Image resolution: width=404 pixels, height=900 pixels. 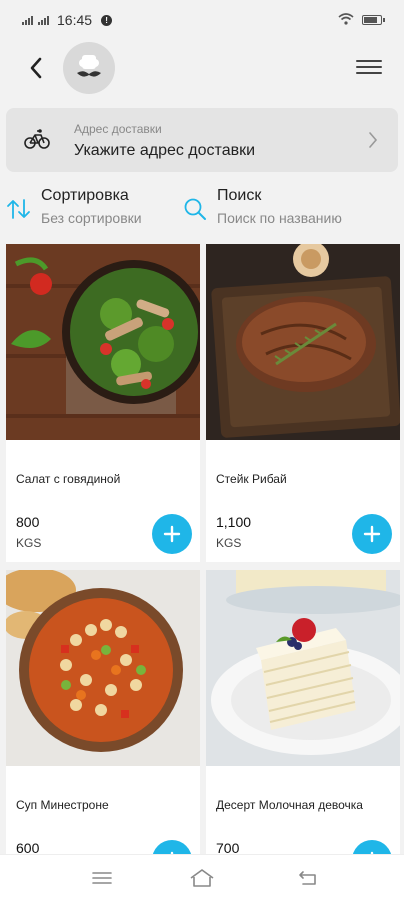 I want to click on recent-apps-button, so click(x=102, y=878).